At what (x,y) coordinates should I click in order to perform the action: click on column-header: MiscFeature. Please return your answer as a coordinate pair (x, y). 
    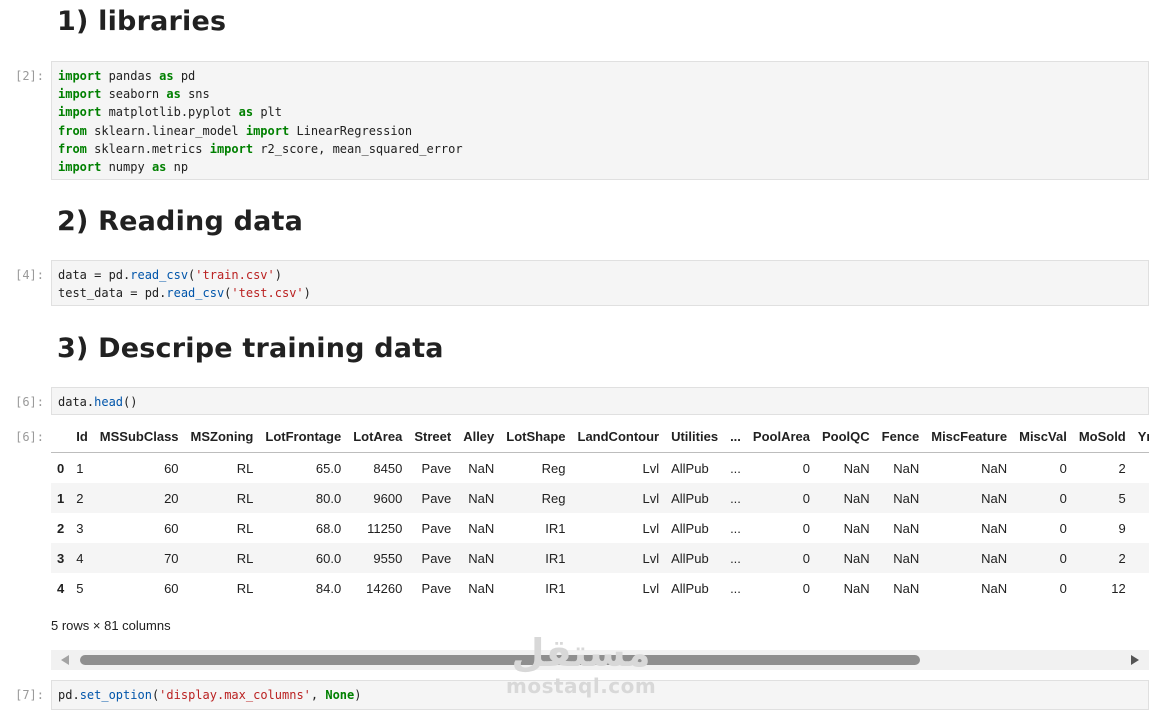
    Looking at the image, I should click on (969, 436).